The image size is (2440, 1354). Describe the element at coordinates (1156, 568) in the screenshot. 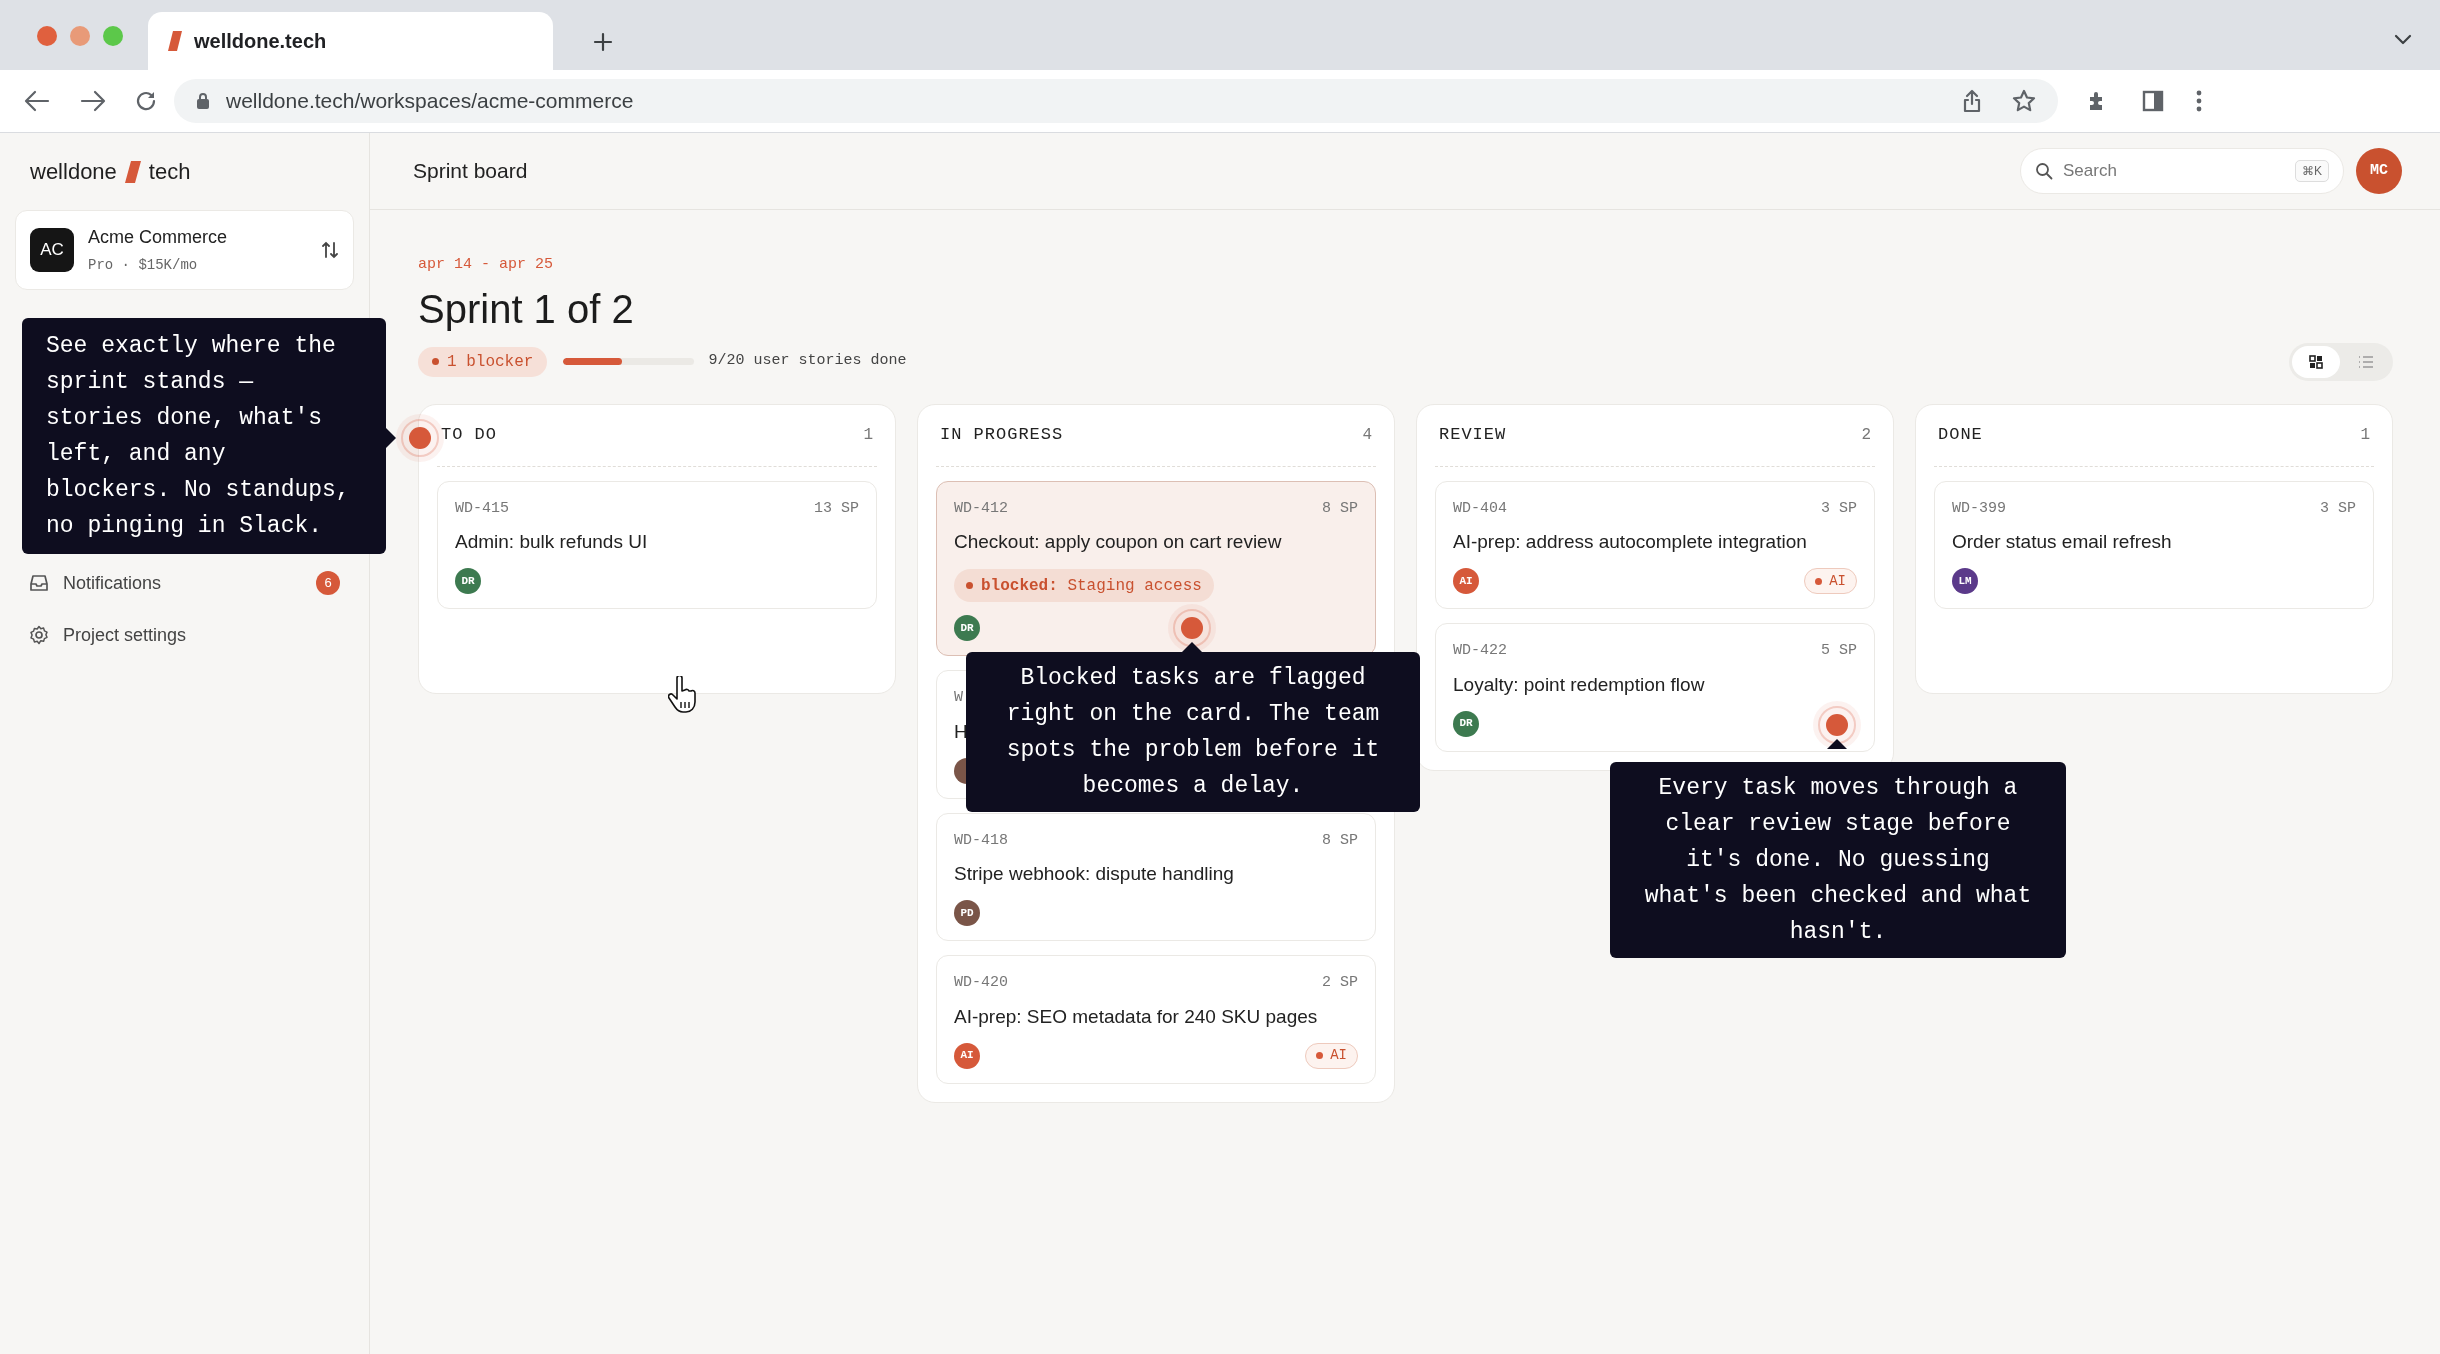

I see `task-card: WD-412 8 SP Checkout: apply coupon on cart review blocked: Staging access DR` at that location.